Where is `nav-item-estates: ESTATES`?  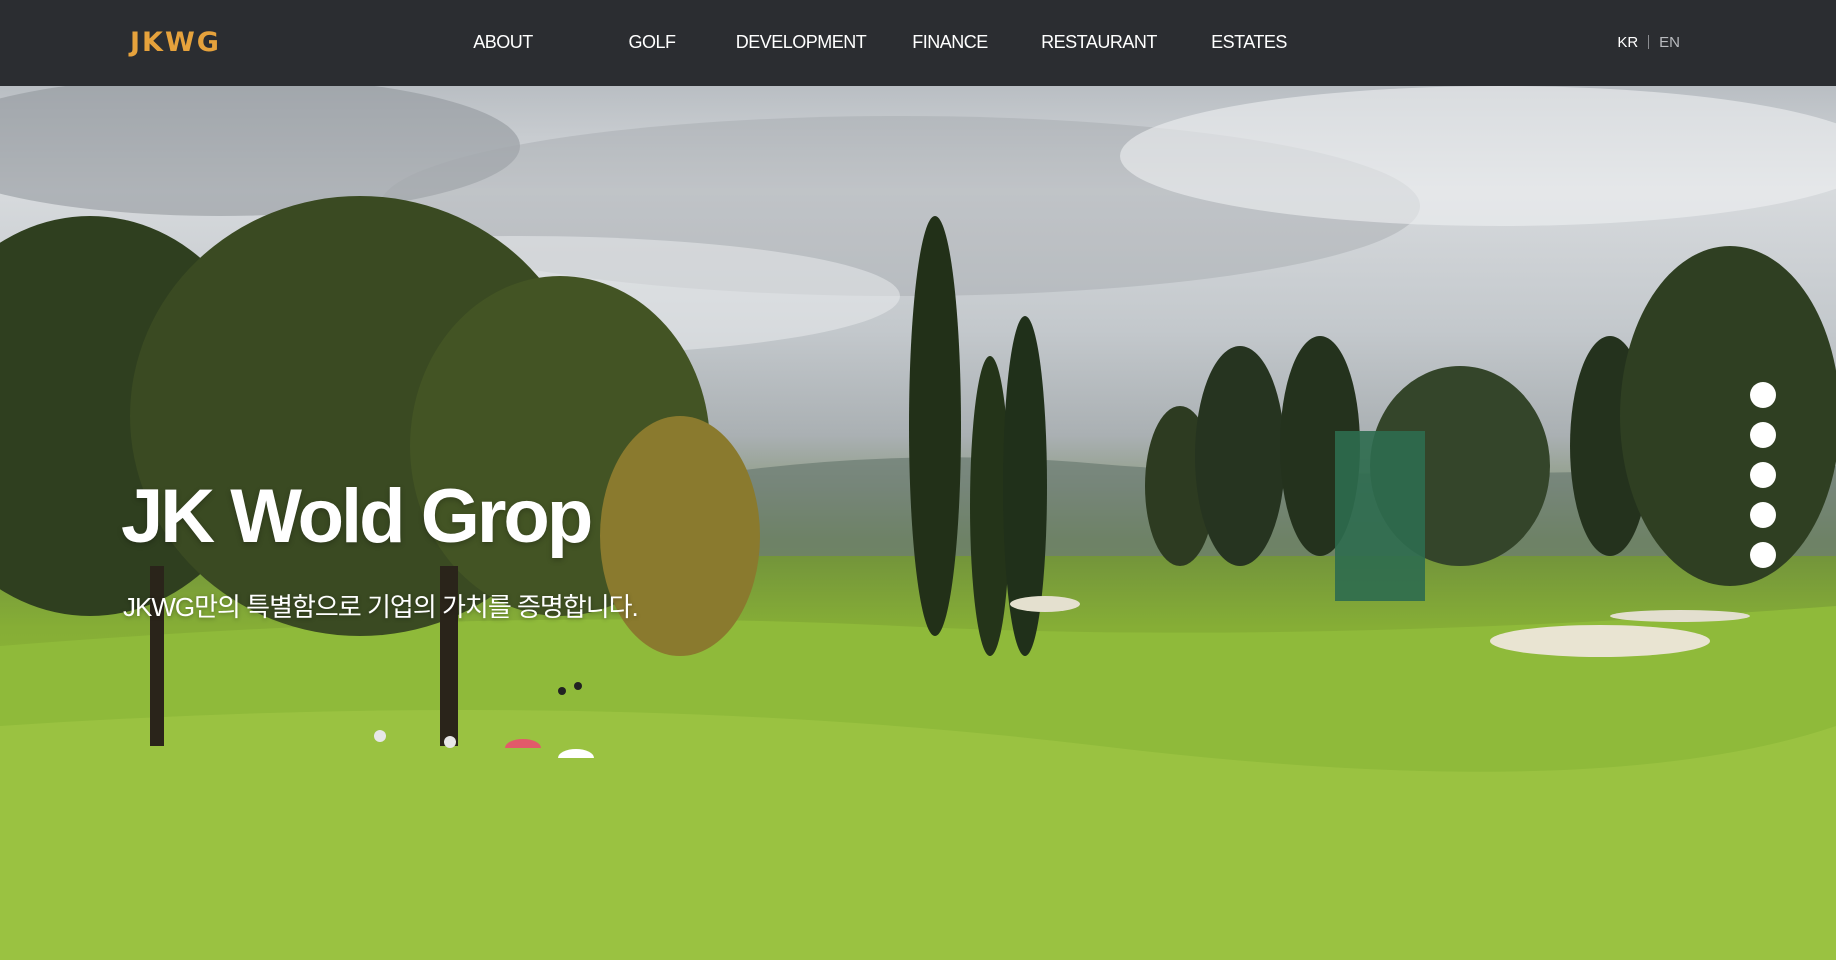
nav-item-estates: ESTATES is located at coordinates (1249, 42).